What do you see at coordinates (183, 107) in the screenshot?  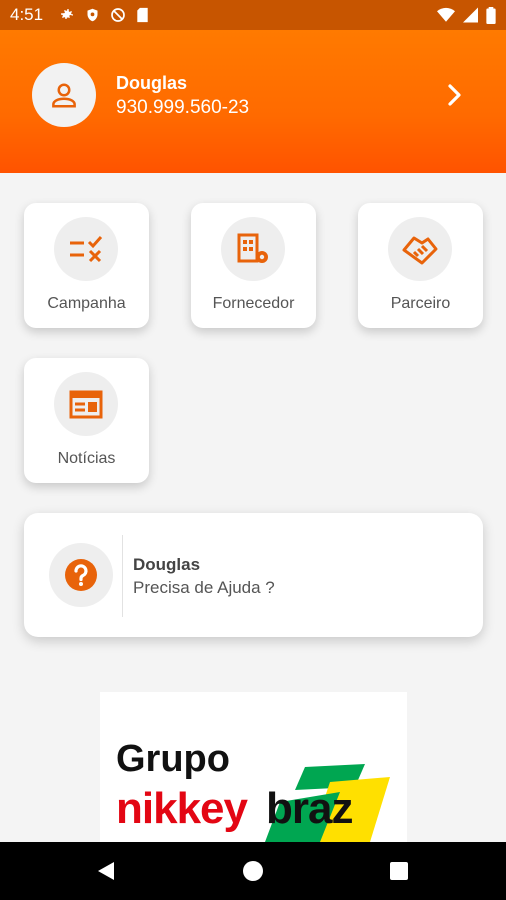 I see `user-document-number: 930.999.560-23` at bounding box center [183, 107].